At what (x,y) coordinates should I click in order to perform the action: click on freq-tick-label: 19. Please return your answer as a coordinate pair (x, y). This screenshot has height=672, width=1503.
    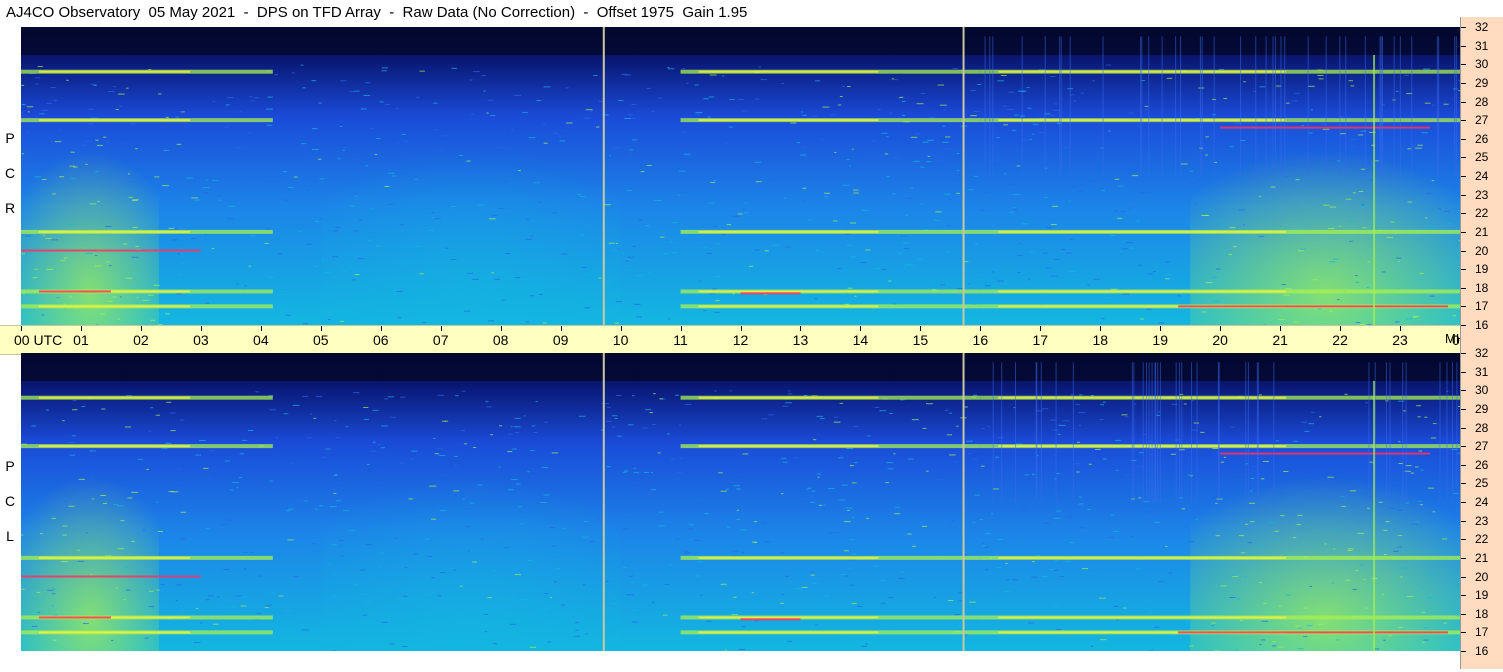
    Looking at the image, I should click on (1482, 269).